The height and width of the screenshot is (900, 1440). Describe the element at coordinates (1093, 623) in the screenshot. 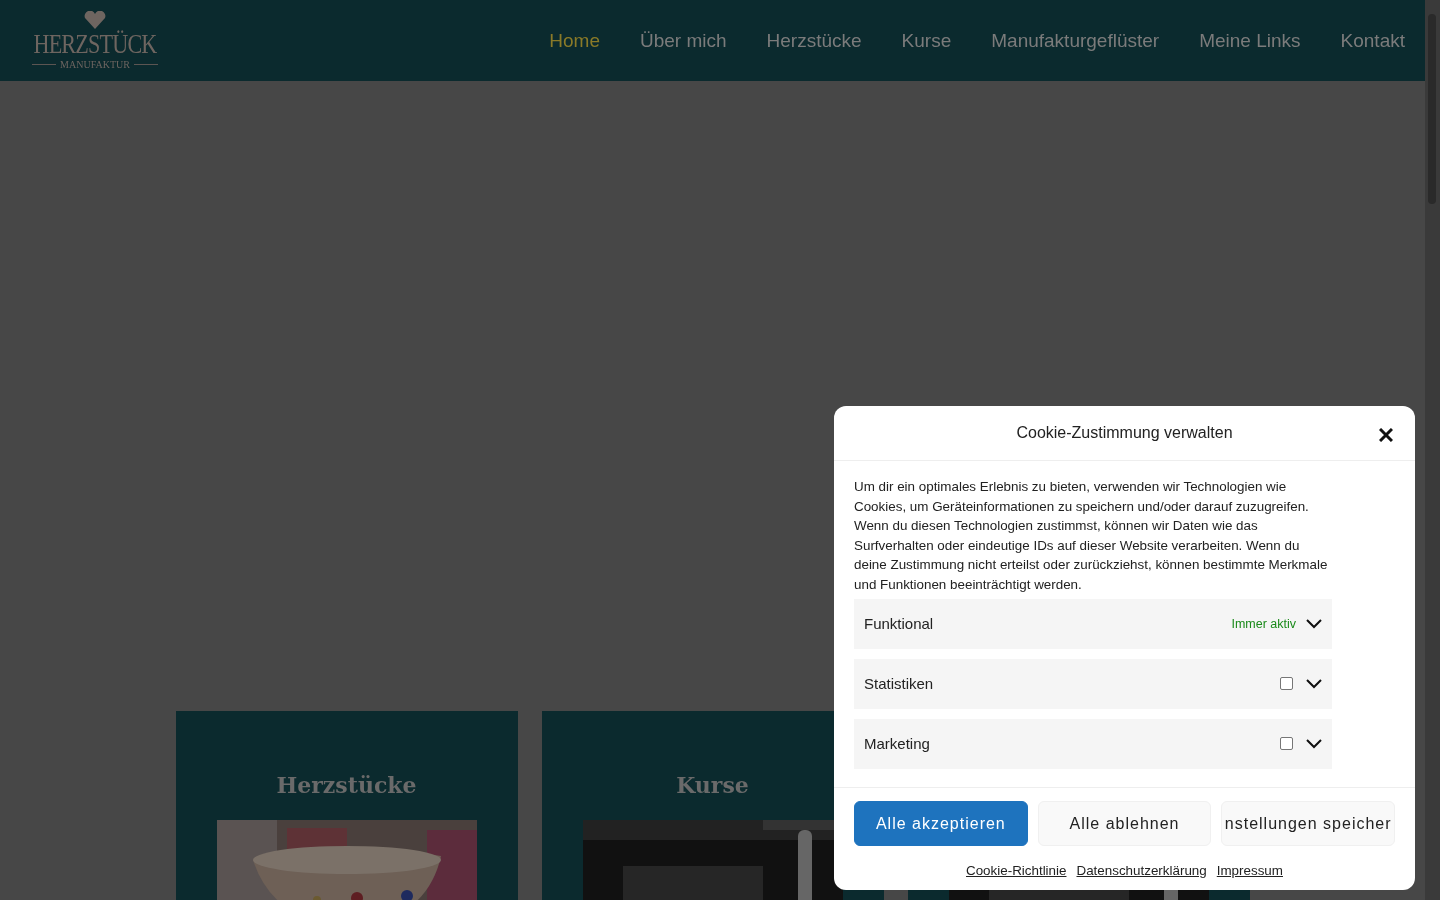

I see `category-row: Funktional Immer aktiv` at that location.